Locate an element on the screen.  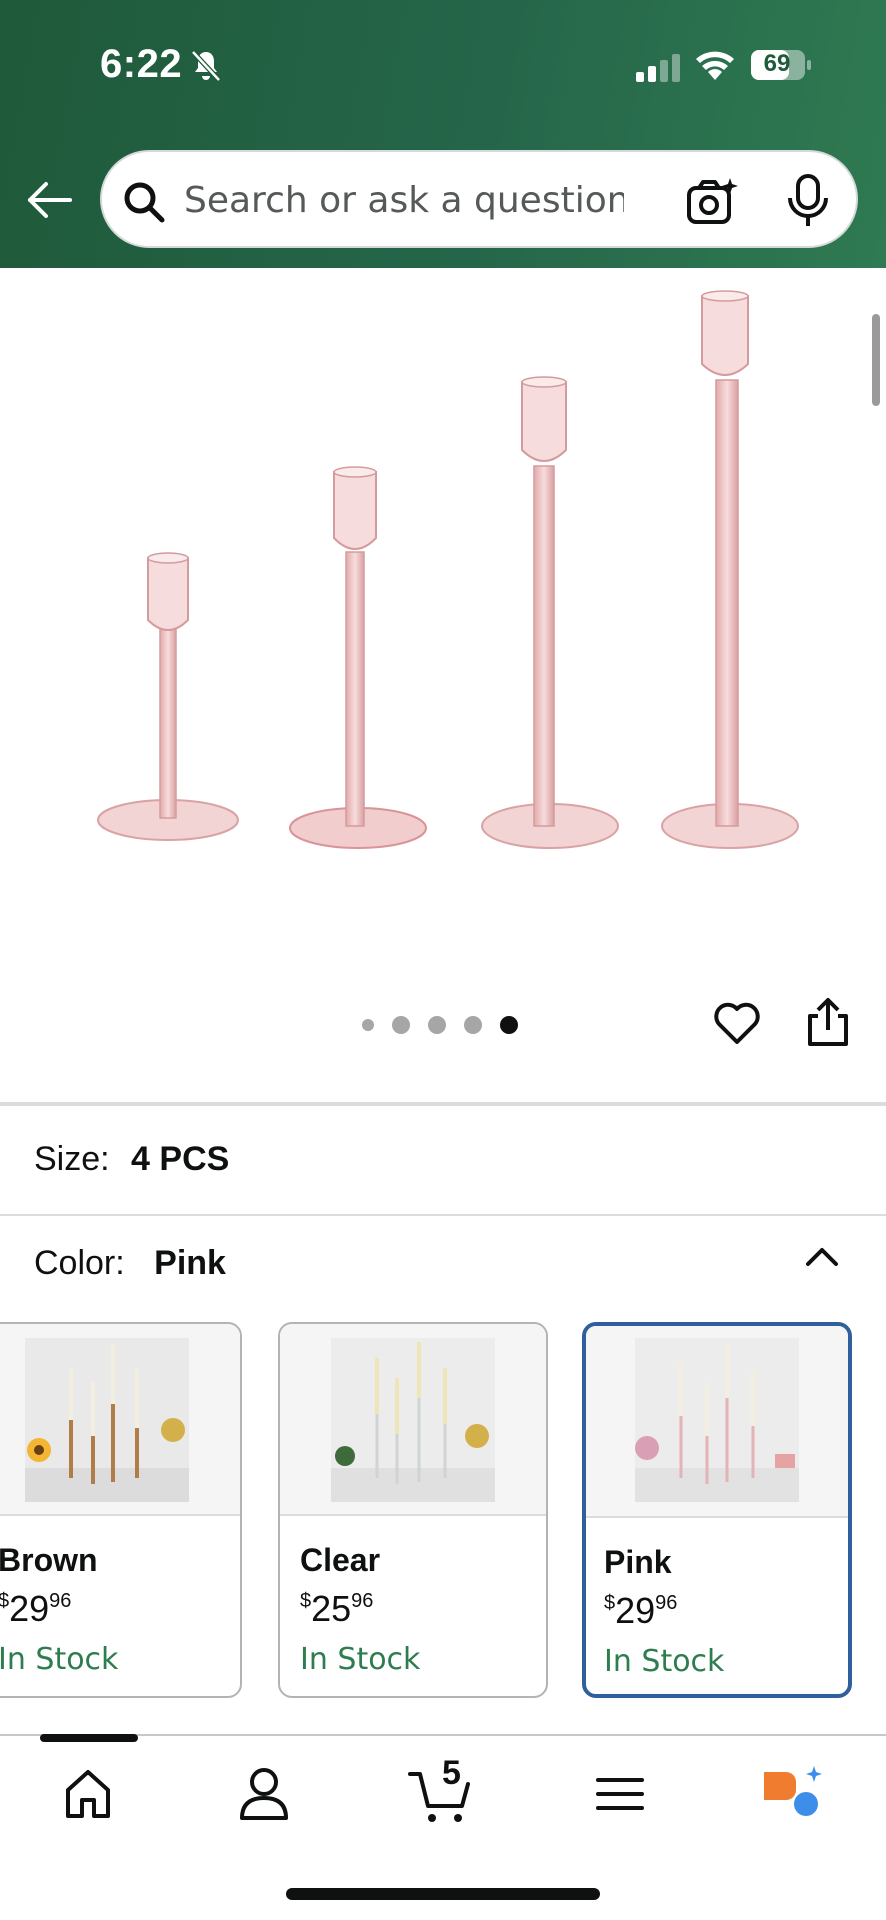
status-time: 6:22 is located at coordinates (141, 64).